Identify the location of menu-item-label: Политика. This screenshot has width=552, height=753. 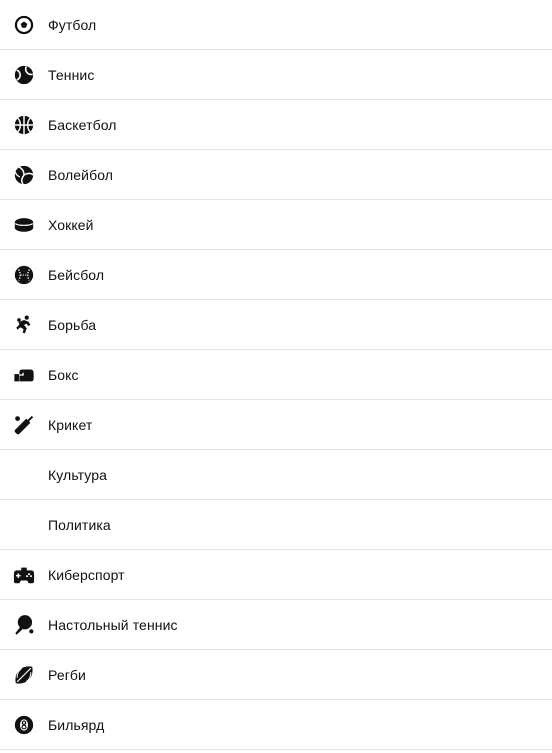
(79, 524).